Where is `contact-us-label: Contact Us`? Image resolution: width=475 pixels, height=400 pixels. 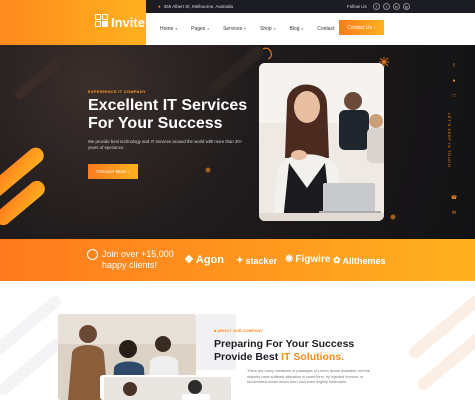 contact-us-label: Contact Us is located at coordinates (360, 27).